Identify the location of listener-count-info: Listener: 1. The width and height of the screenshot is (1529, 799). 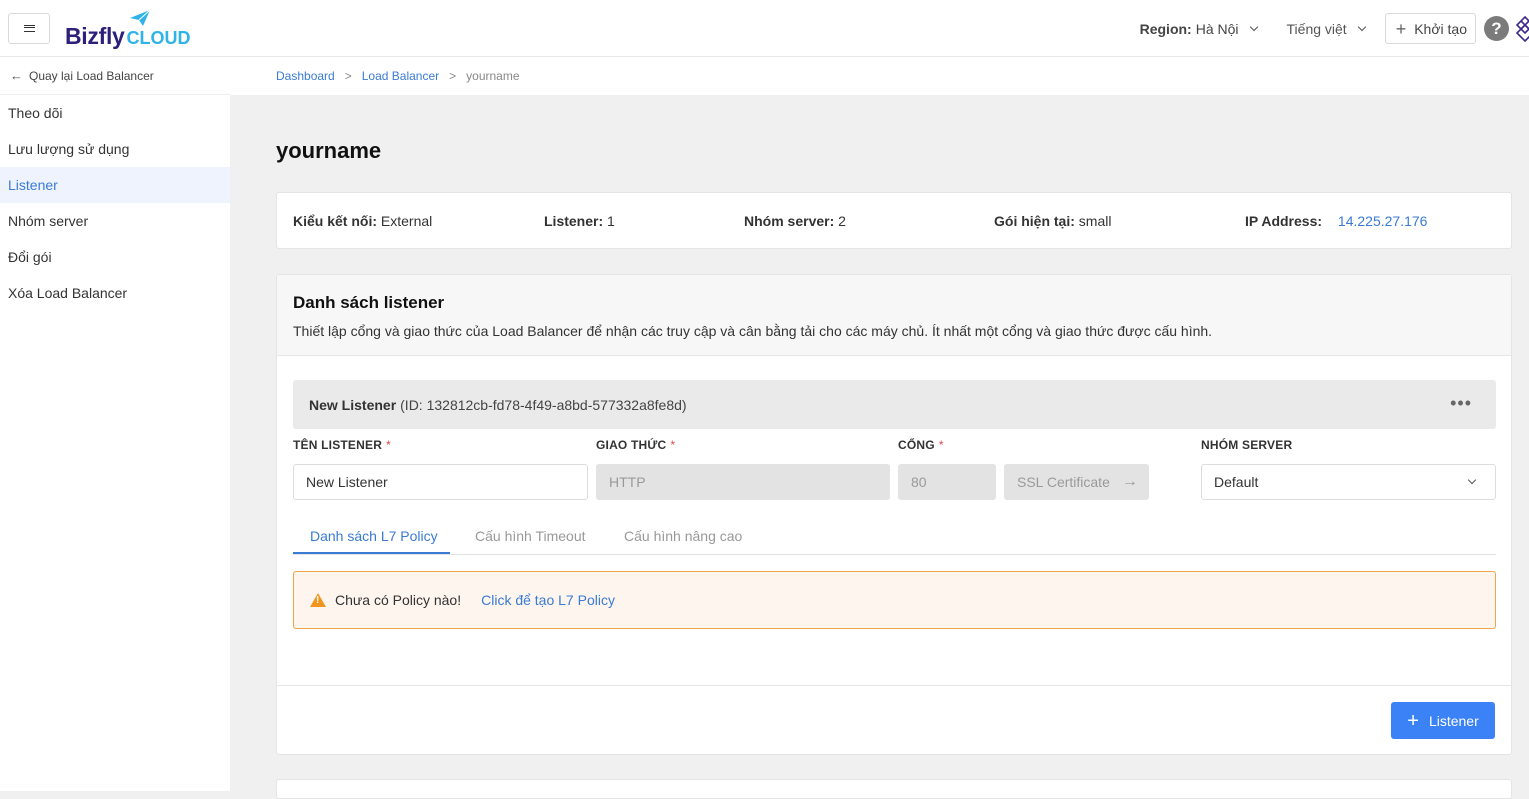
(579, 221).